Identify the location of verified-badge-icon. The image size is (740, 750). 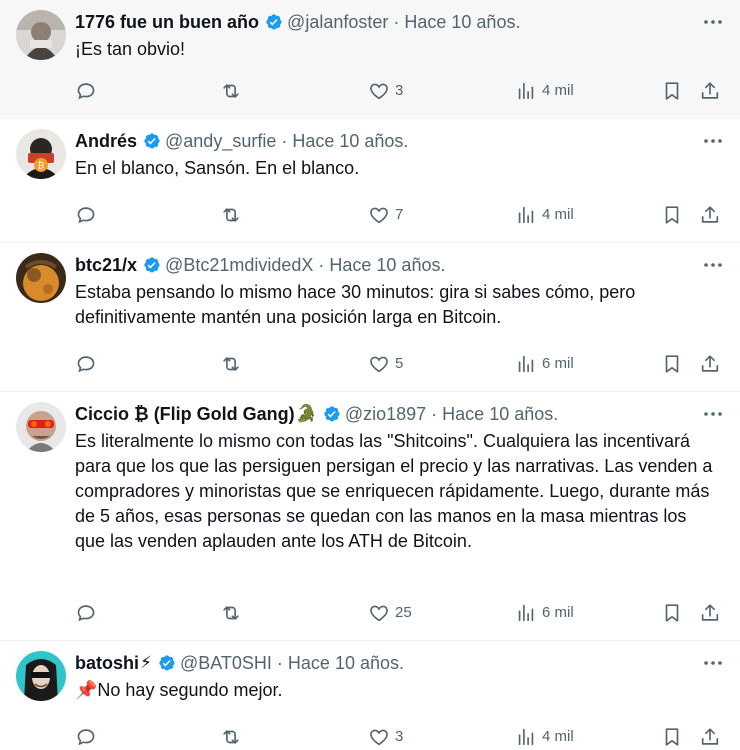
(166, 663).